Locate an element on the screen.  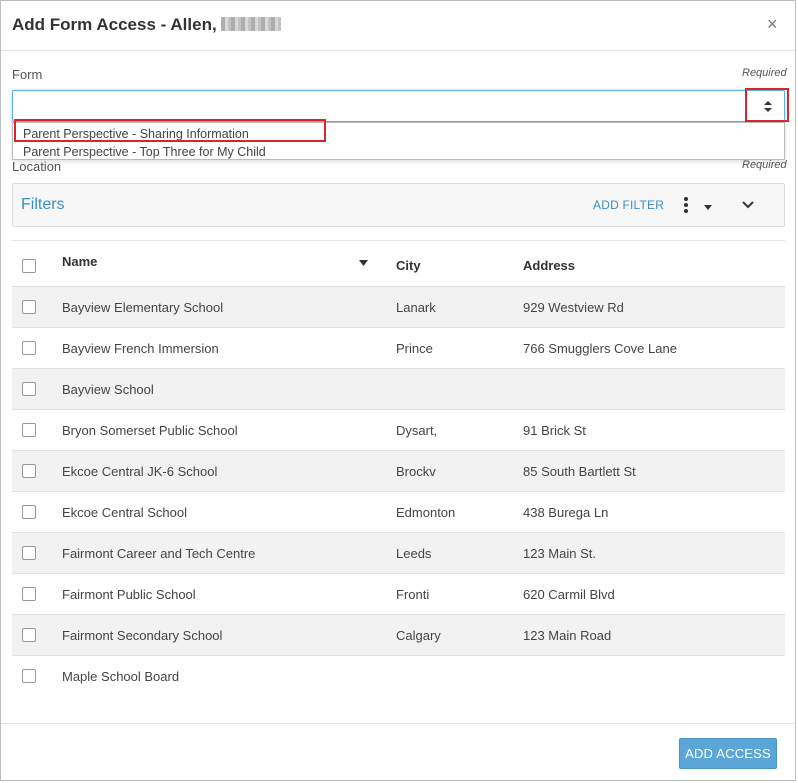
cell-city: Leeds is located at coordinates (414, 553).